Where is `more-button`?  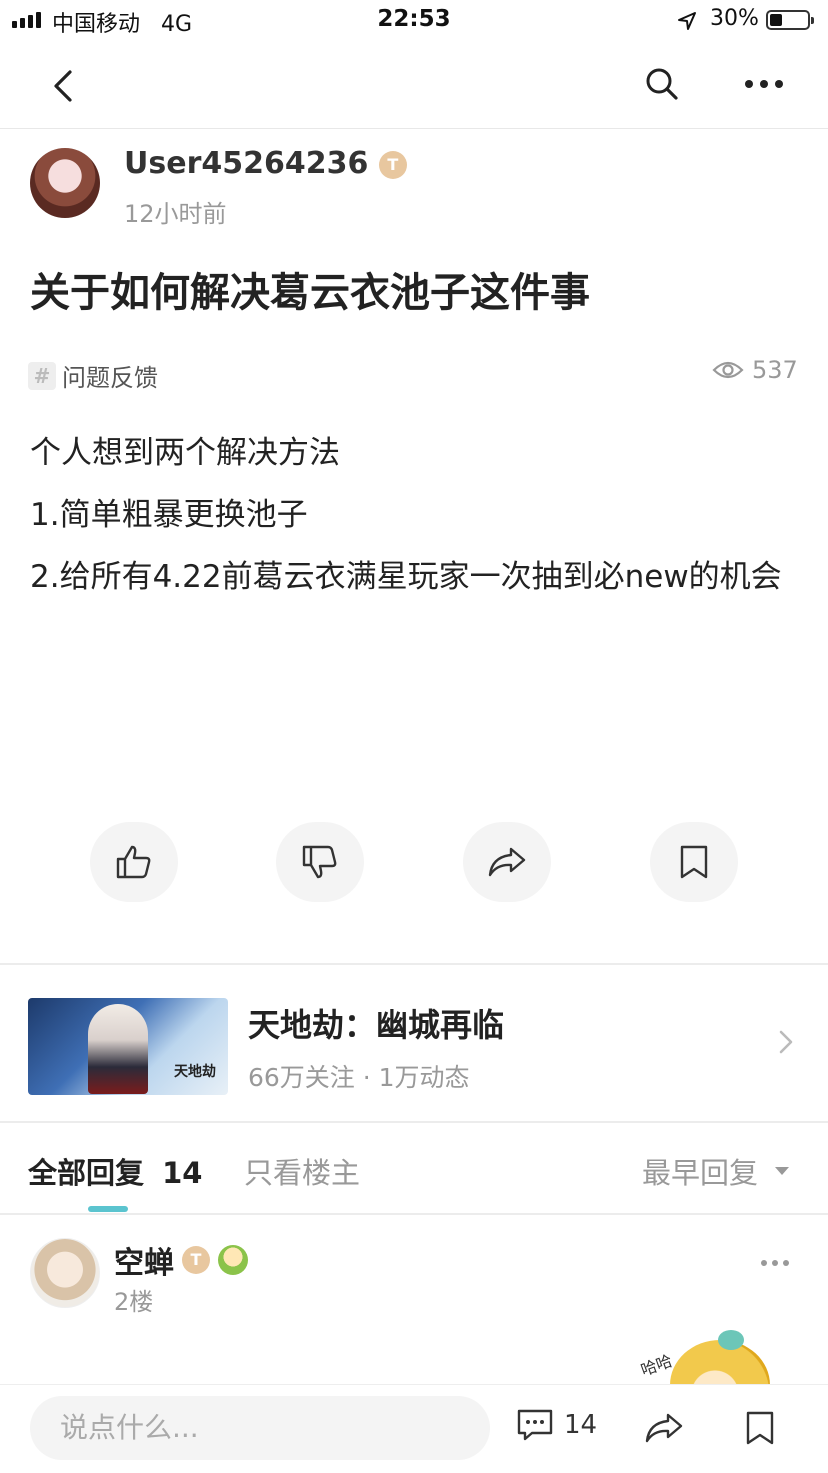
more-button is located at coordinates (764, 84).